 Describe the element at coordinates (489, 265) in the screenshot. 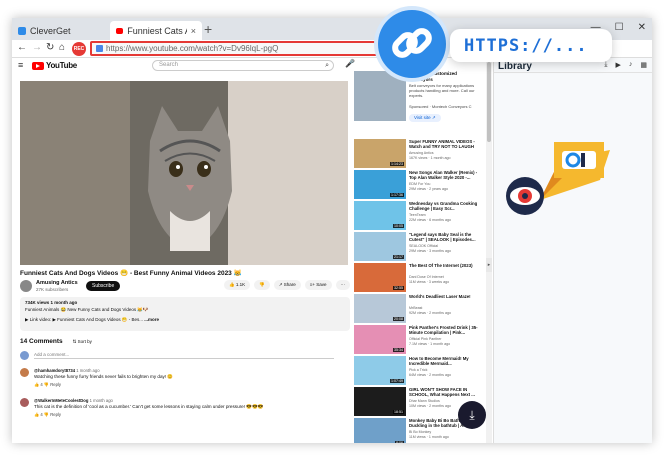

I see `panel-collapse-handle: ▸` at that location.